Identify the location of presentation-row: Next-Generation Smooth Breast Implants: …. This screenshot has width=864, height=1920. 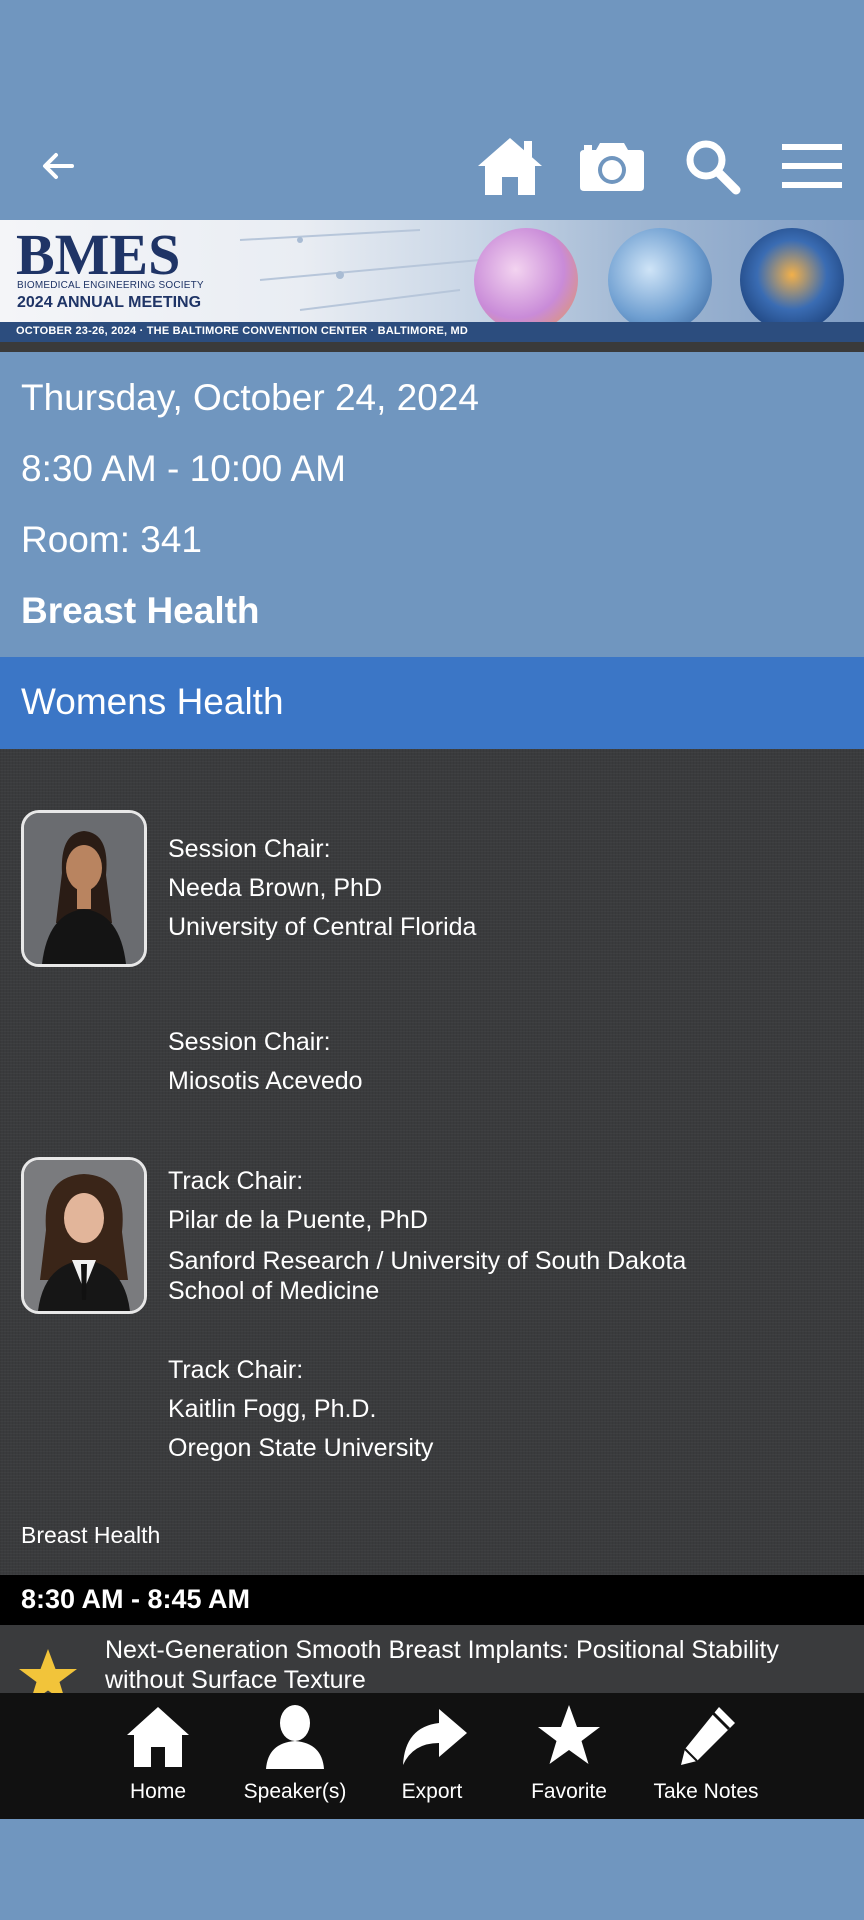
(432, 1659).